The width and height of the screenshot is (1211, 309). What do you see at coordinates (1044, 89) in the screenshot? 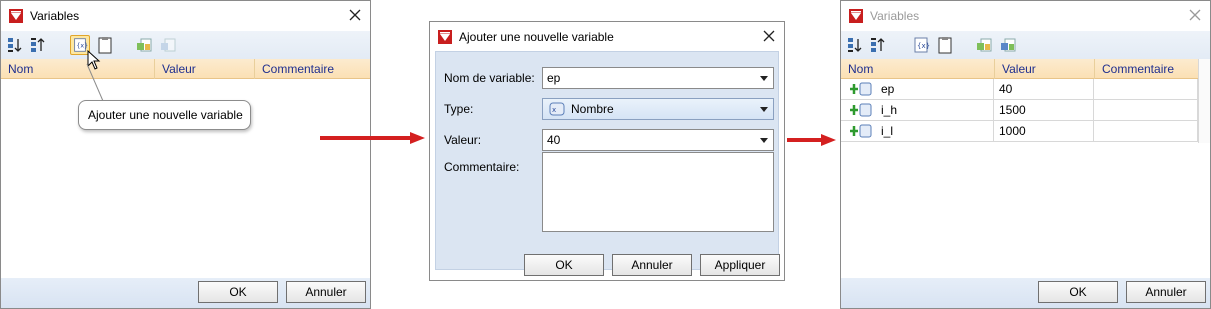
I see `cell-value: 40` at bounding box center [1044, 89].